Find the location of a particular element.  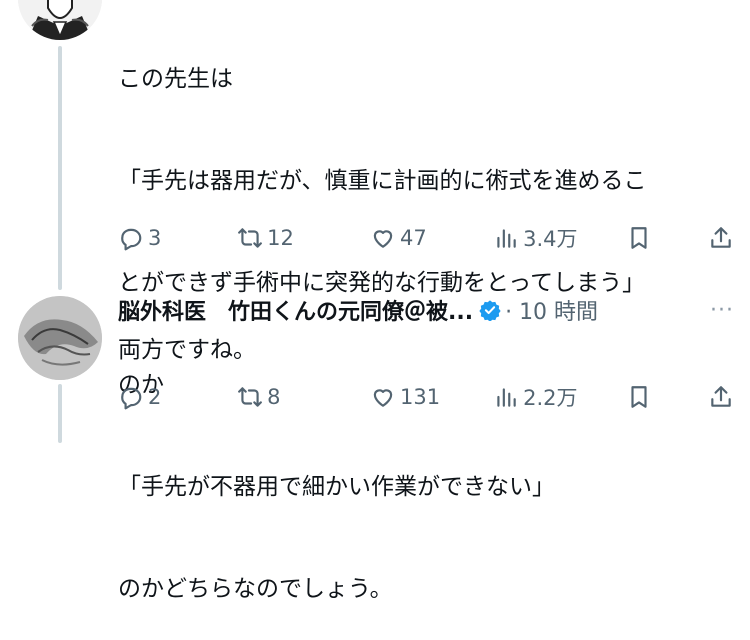

reply-button: 3 is located at coordinates (177, 238).